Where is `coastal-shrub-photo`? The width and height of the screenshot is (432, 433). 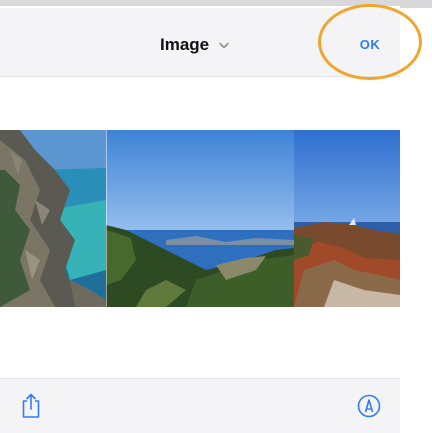 coastal-shrub-photo is located at coordinates (347, 218).